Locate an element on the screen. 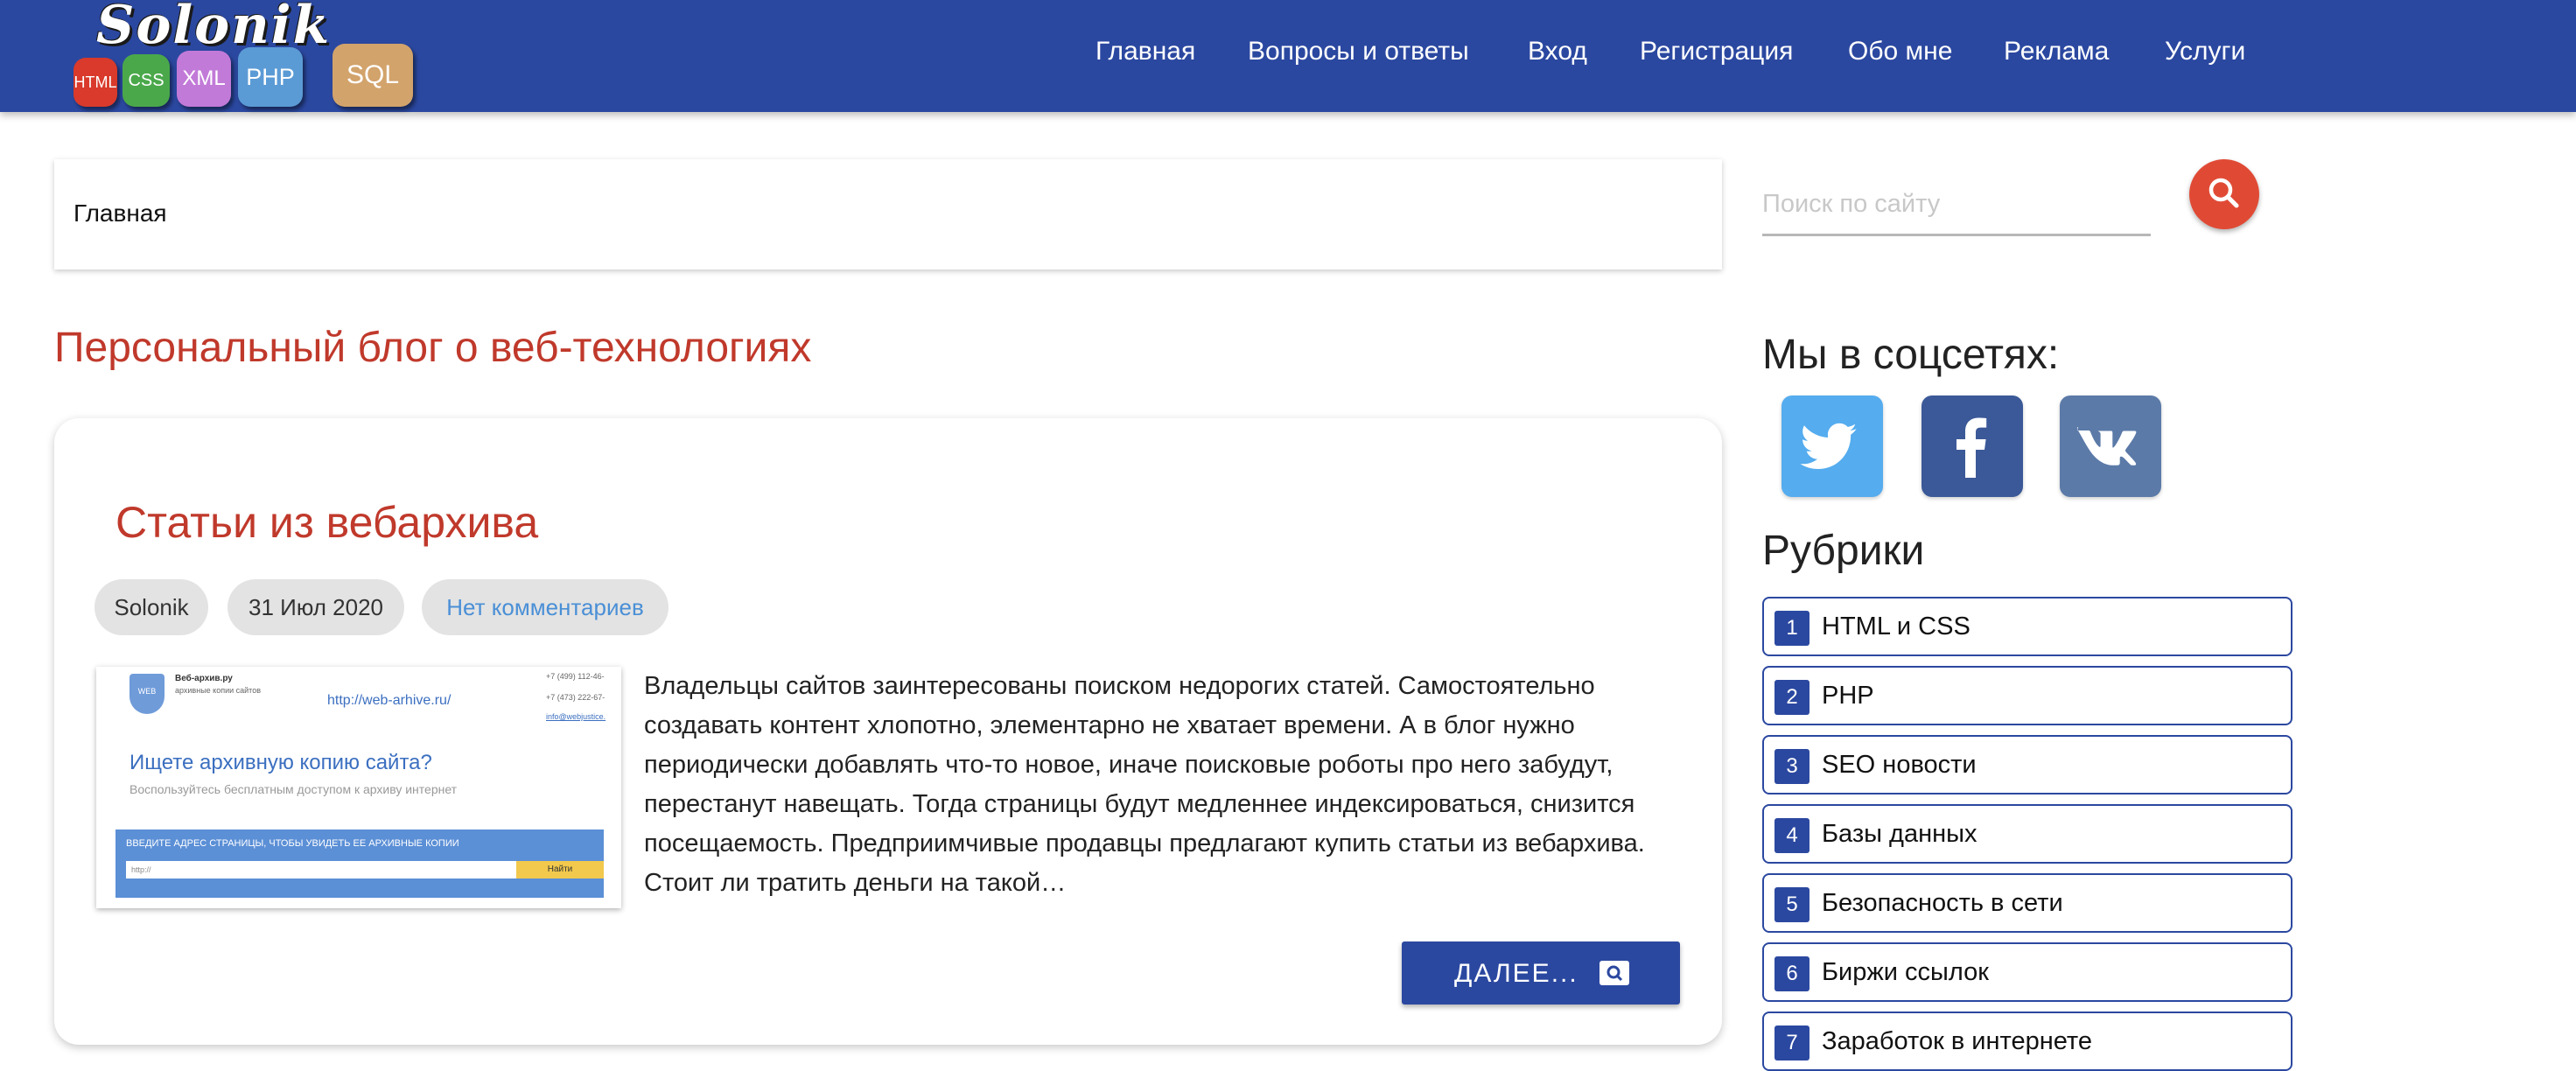  category-number: 7 is located at coordinates (1792, 1043).